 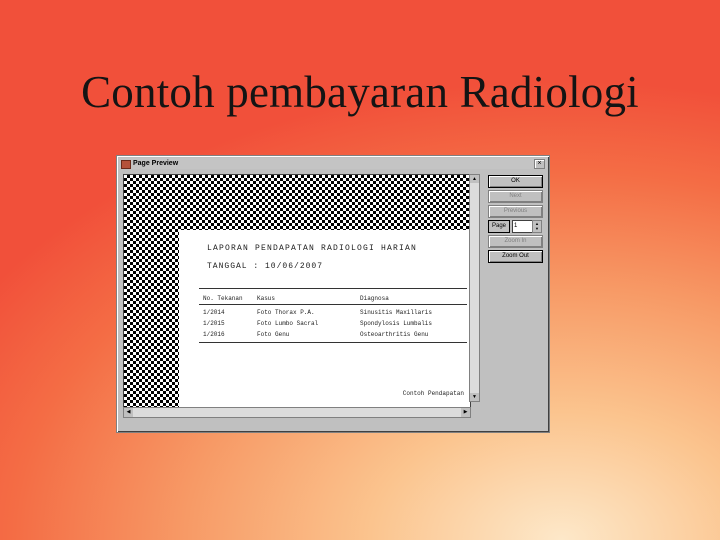 I want to click on table-cell: 1/2014, so click(x=214, y=312).